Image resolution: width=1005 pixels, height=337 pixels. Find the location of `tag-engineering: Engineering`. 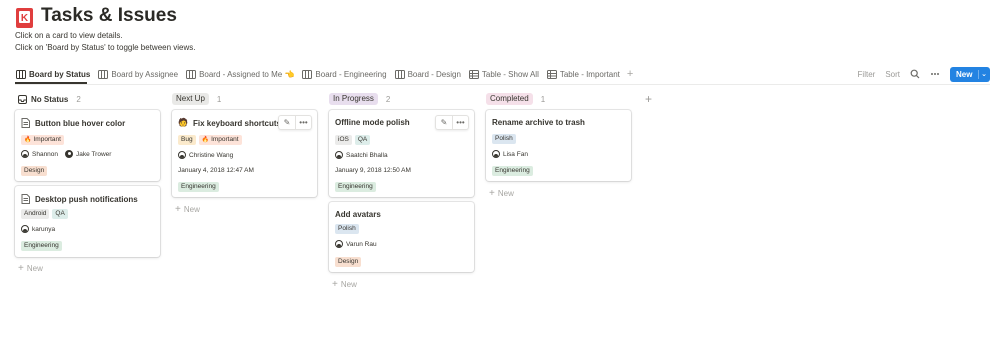

tag-engineering: Engineering is located at coordinates (355, 187).